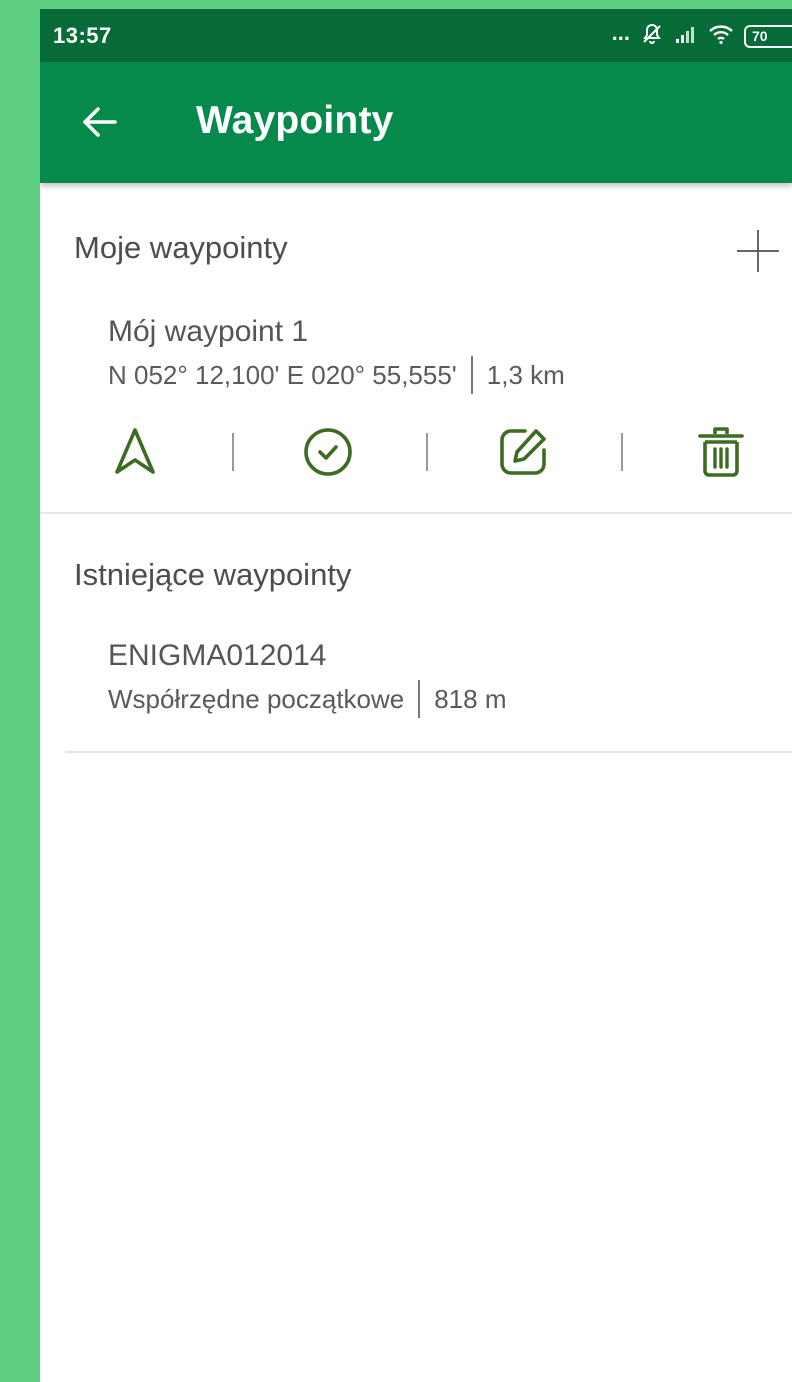 Image resolution: width=792 pixels, height=1382 pixels. What do you see at coordinates (416, 35) in the screenshot?
I see `status-bar: 13:57 ... 70` at bounding box center [416, 35].